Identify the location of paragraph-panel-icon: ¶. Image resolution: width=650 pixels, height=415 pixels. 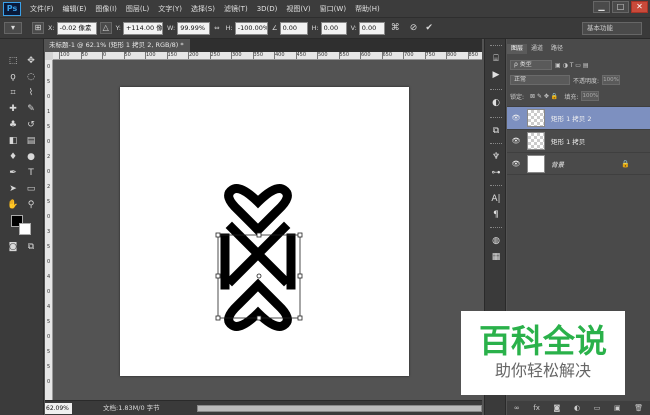
(496, 215).